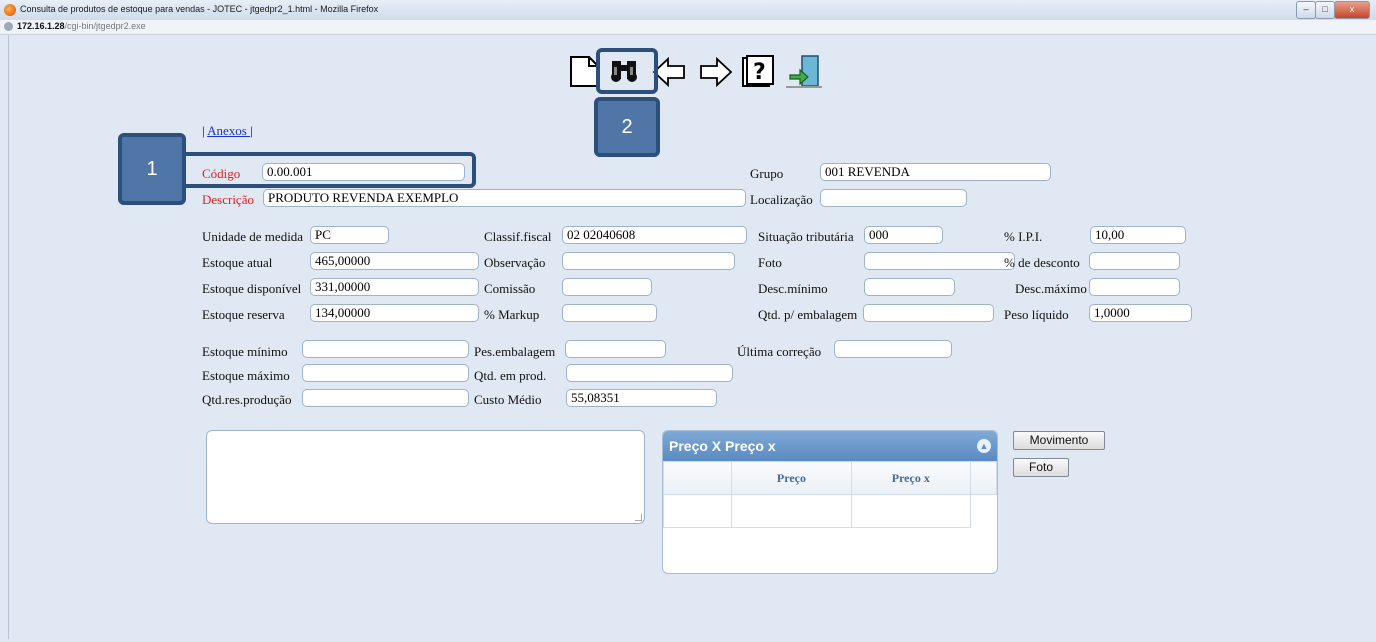 The height and width of the screenshot is (642, 1376). I want to click on unidade-label: Unidade de medida, so click(253, 236).